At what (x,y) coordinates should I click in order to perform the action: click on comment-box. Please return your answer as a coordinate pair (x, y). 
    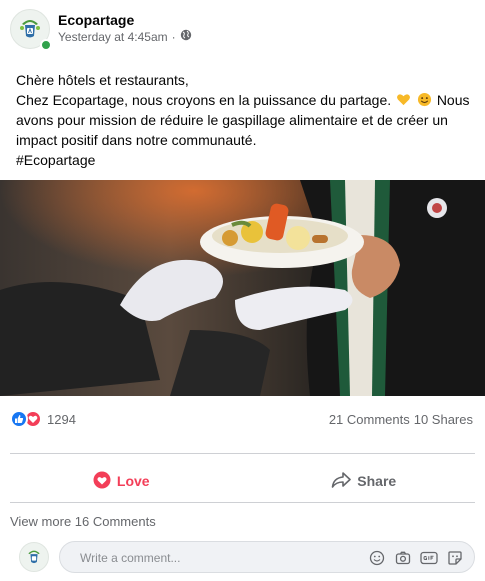
    Looking at the image, I should click on (267, 557).